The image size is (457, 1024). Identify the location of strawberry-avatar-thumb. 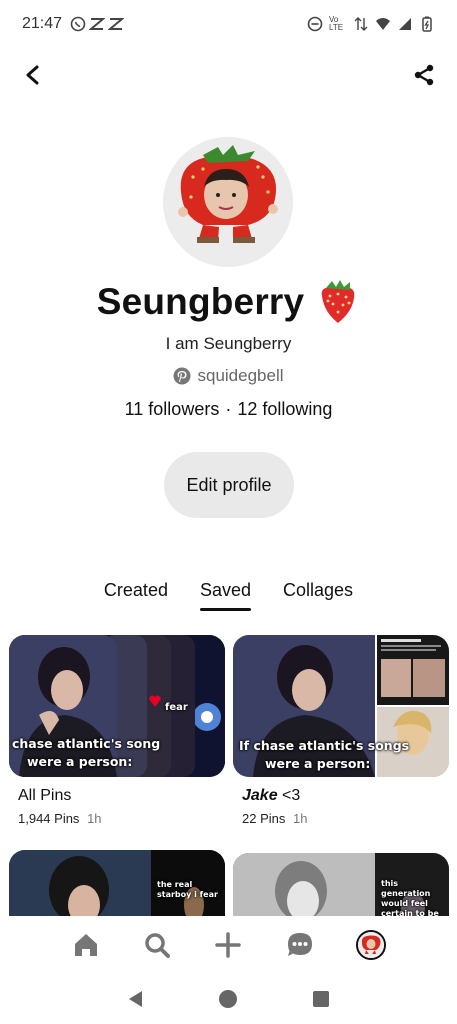
(371, 945).